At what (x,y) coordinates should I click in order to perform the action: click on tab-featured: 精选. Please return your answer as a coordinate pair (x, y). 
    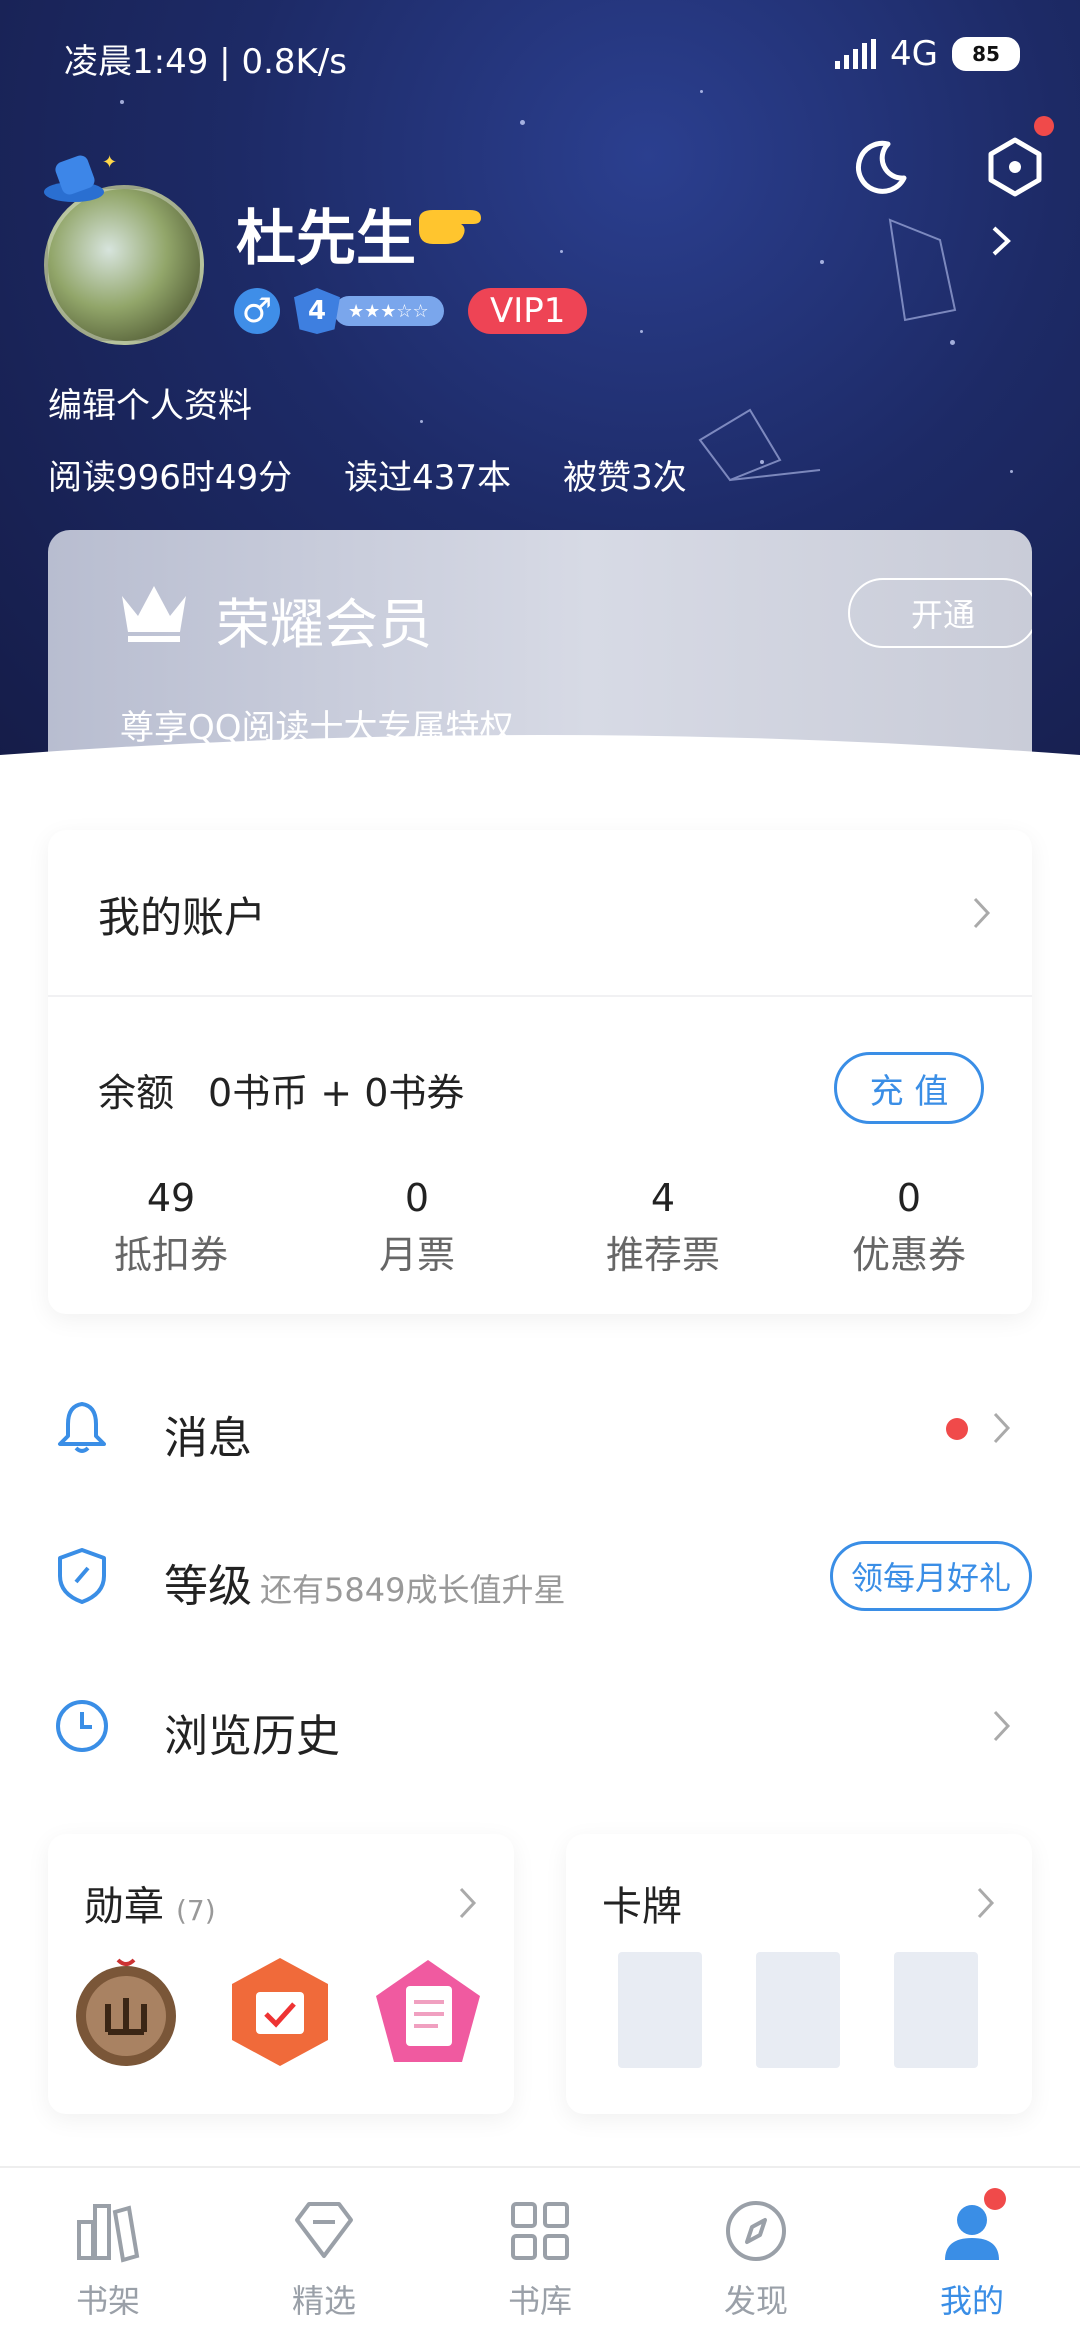
    Looking at the image, I should click on (324, 2255).